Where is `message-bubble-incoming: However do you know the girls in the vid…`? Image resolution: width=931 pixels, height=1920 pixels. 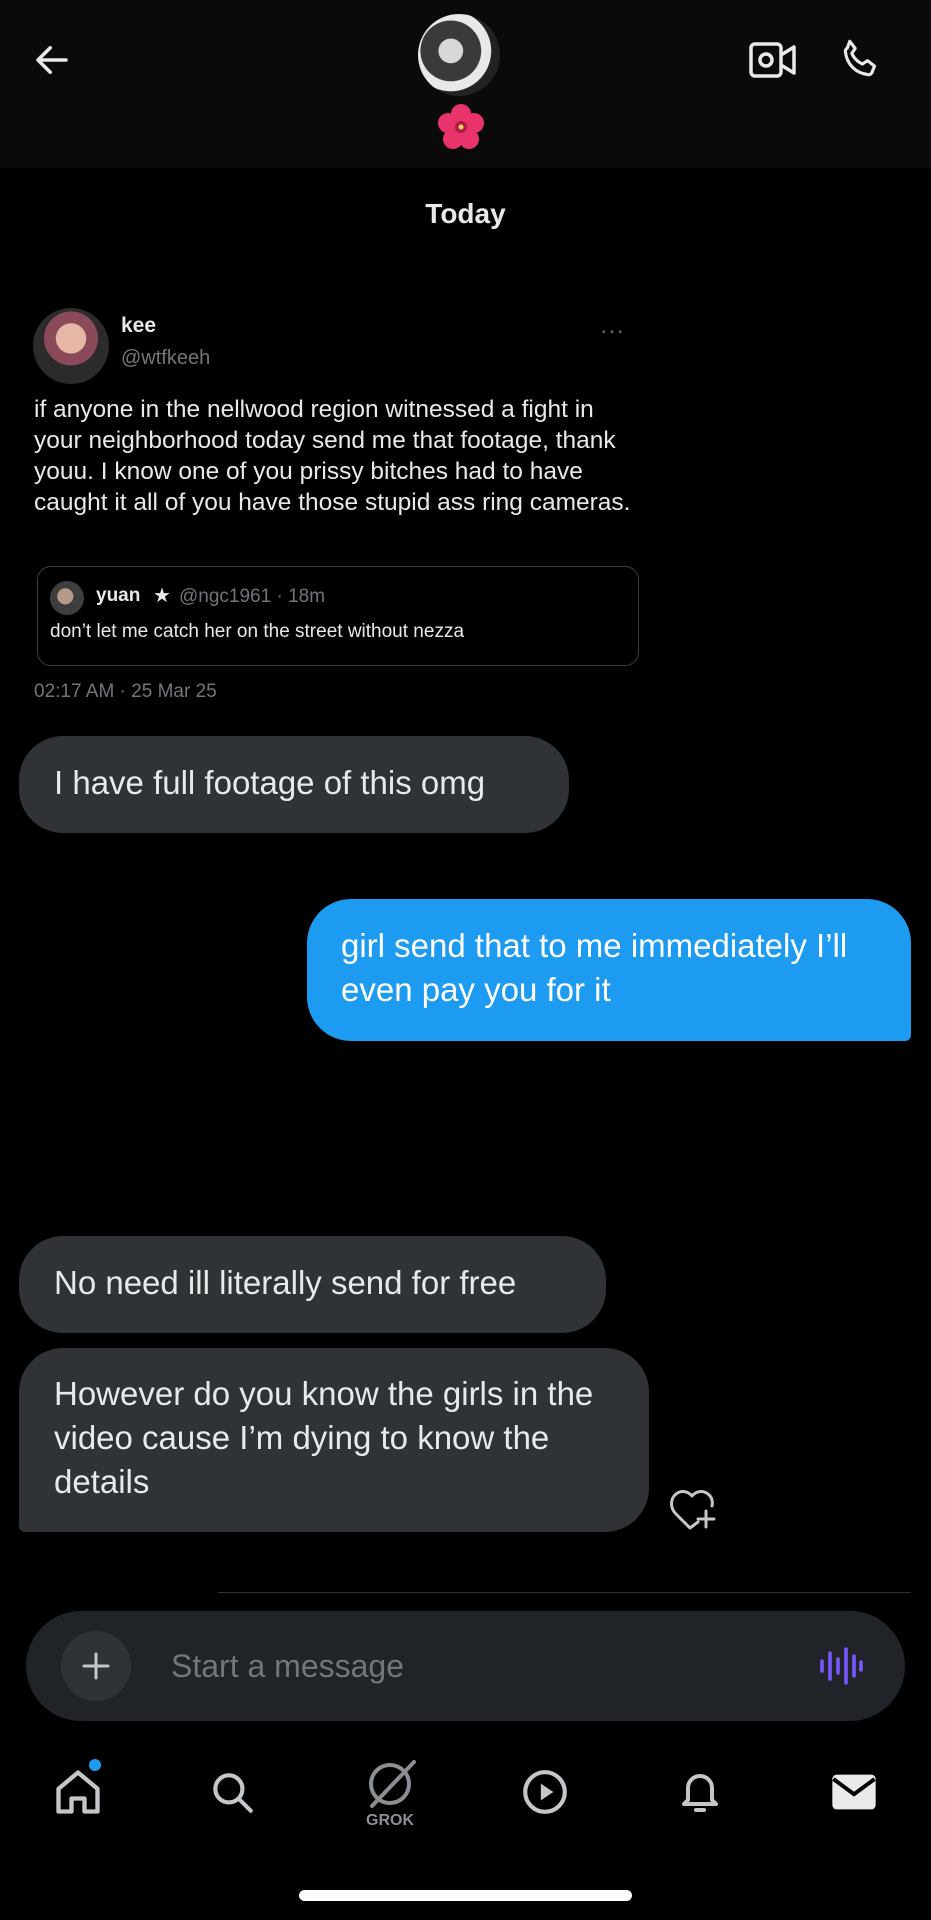 message-bubble-incoming: However do you know the girls in the vid… is located at coordinates (334, 1440).